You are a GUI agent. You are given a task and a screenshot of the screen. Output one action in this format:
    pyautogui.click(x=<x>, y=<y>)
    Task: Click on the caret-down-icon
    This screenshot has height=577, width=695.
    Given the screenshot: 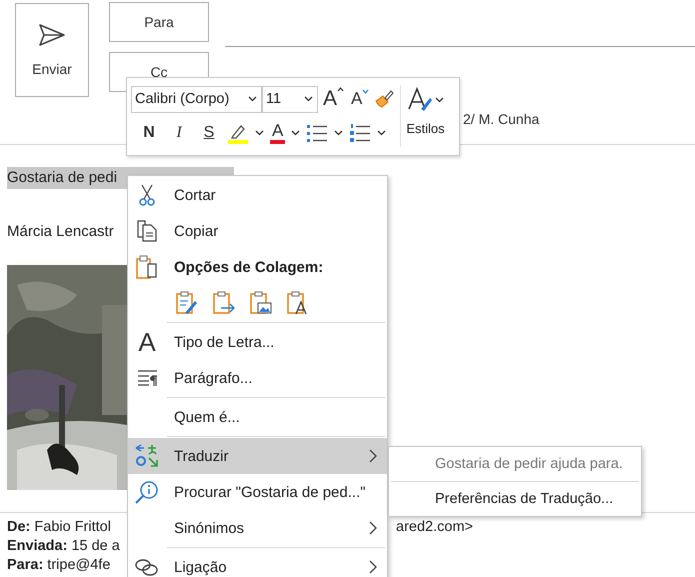 What is the action you would take?
    pyautogui.click(x=366, y=91)
    